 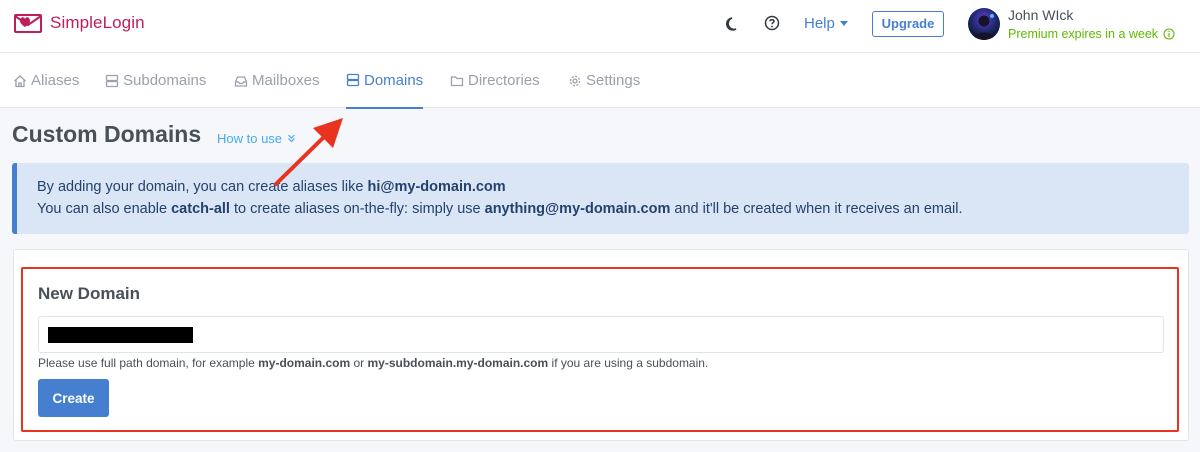 What do you see at coordinates (357, 209) in the screenshot?
I see `info-line-2-text-b: to create aliases on-the-fly: simply use` at bounding box center [357, 209].